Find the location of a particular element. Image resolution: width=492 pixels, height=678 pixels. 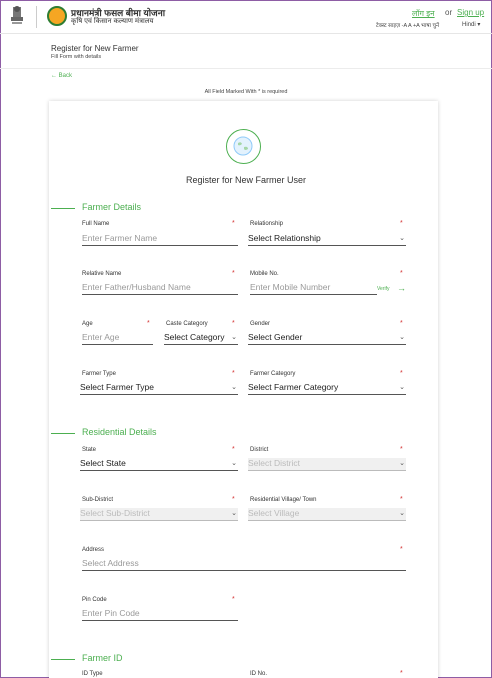

state-select: Select State ⌄ is located at coordinates (159, 464).